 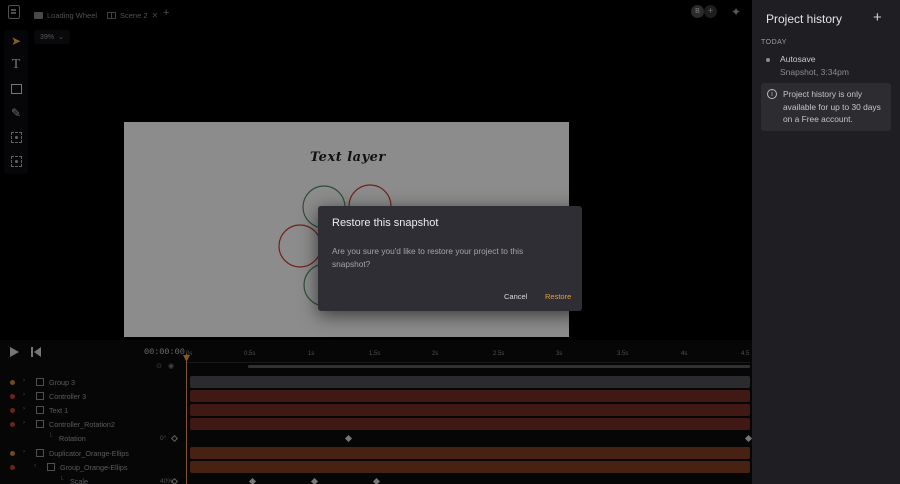 What do you see at coordinates (558, 296) in the screenshot?
I see `restore-button: Restore` at bounding box center [558, 296].